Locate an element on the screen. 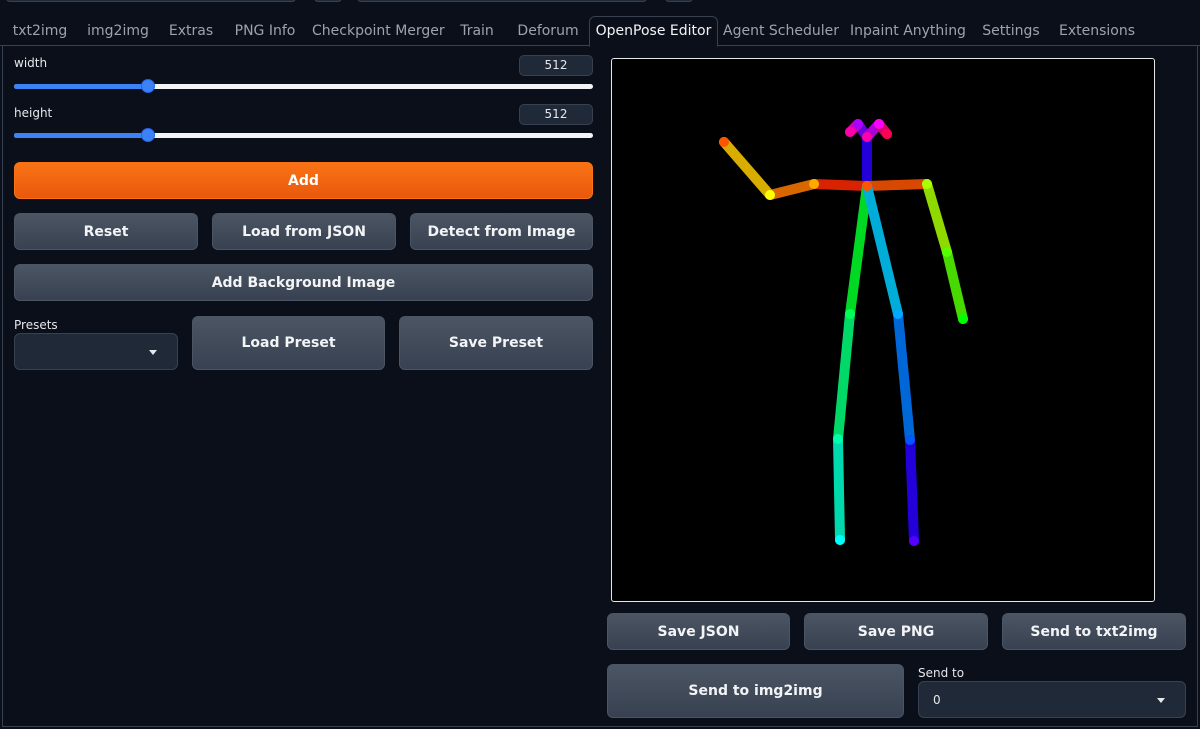  tab-openpose-editor: OpenPose Editor is located at coordinates (653, 31).